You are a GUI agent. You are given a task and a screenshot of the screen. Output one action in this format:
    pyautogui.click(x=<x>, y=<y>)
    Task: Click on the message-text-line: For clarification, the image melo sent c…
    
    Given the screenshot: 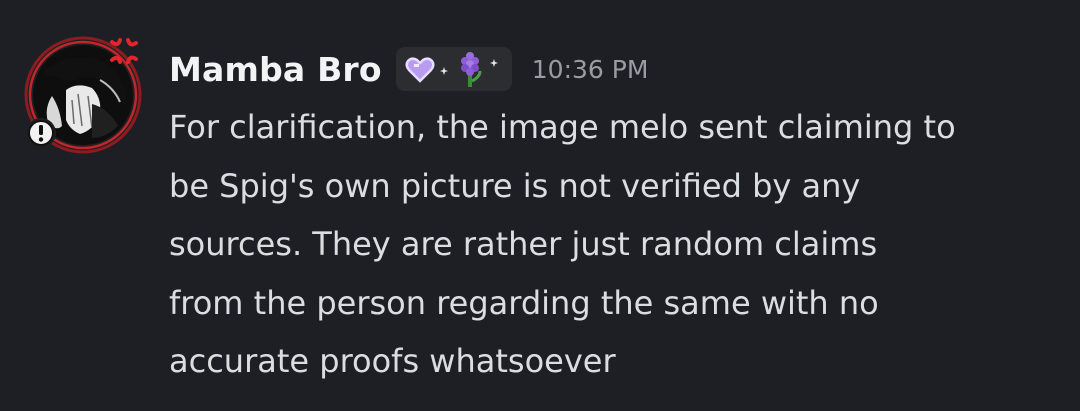 What is the action you would take?
    pyautogui.click(x=562, y=127)
    